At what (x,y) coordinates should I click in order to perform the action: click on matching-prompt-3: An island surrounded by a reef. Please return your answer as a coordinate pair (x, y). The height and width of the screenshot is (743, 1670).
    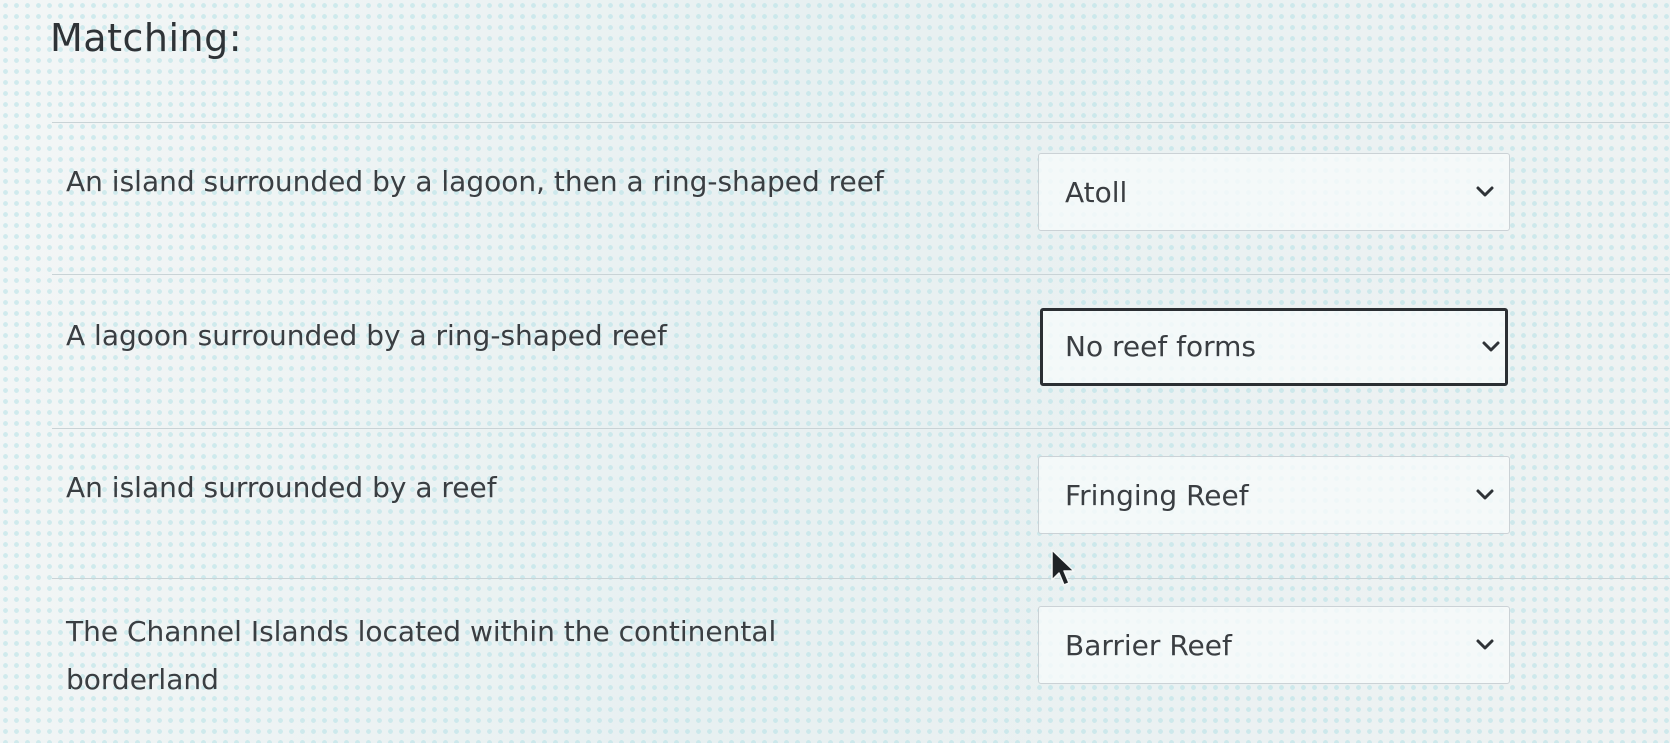
    Looking at the image, I should click on (281, 487).